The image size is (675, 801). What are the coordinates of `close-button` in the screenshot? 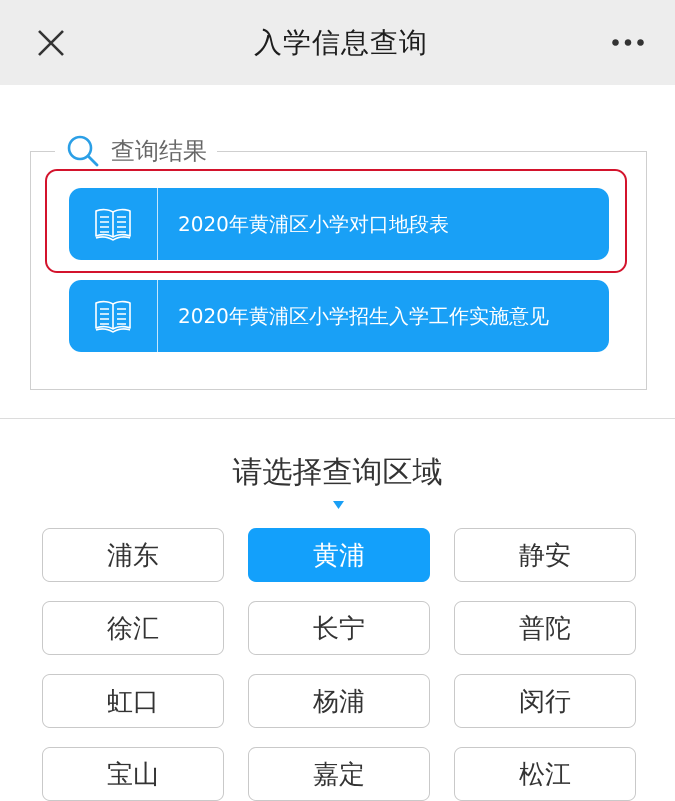 It's located at (51, 43).